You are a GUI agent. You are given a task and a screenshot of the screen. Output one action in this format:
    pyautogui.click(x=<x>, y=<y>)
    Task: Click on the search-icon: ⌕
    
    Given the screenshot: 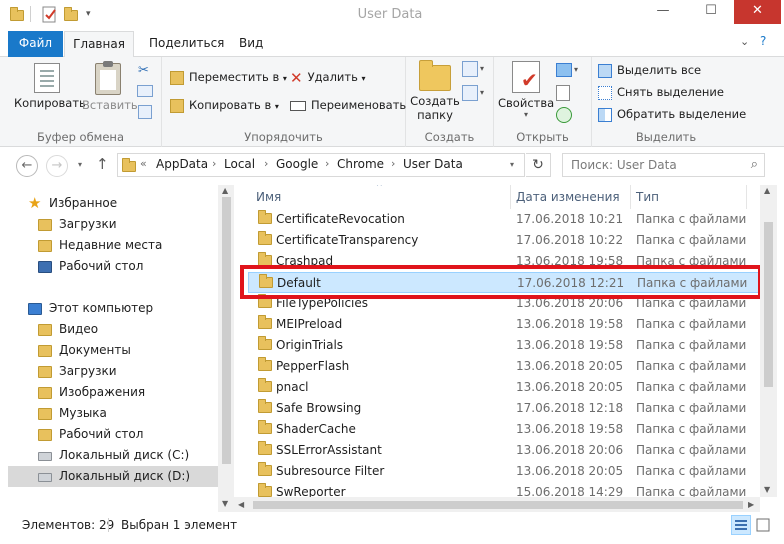 What is the action you would take?
    pyautogui.click(x=754, y=164)
    